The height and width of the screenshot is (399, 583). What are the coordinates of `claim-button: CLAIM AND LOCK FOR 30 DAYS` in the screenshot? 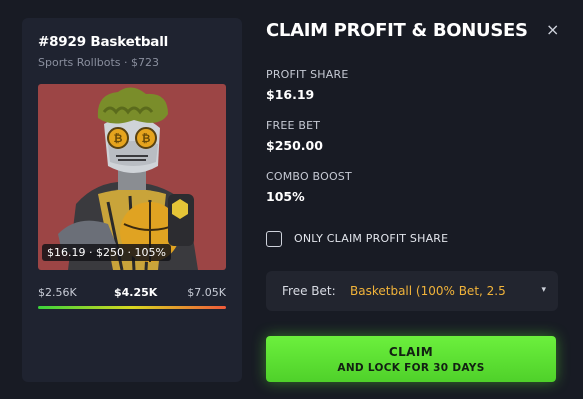 It's located at (411, 359).